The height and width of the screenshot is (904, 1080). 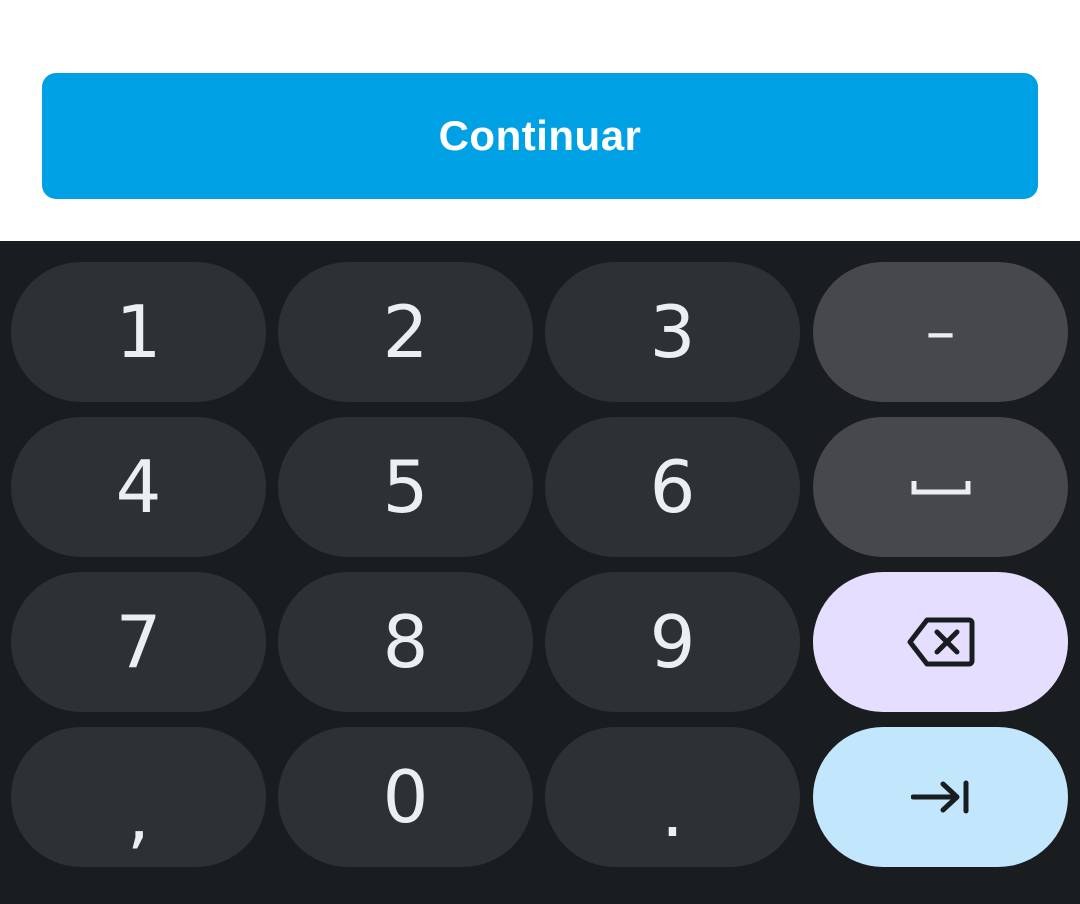 I want to click on key-9: 9, so click(x=672, y=642).